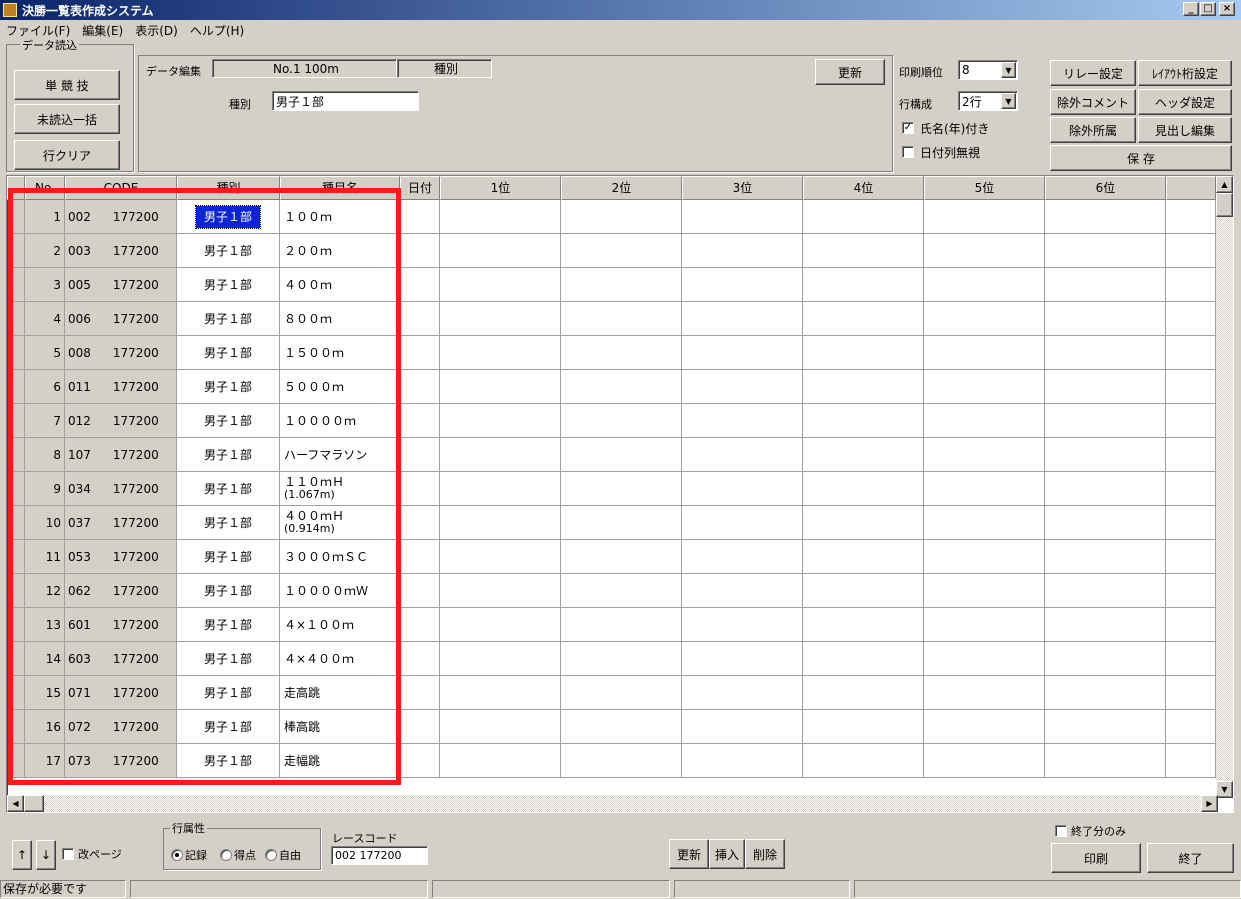 This screenshot has height=899, width=1241. Describe the element at coordinates (1141, 158) in the screenshot. I see `save-button: 保 存` at that location.